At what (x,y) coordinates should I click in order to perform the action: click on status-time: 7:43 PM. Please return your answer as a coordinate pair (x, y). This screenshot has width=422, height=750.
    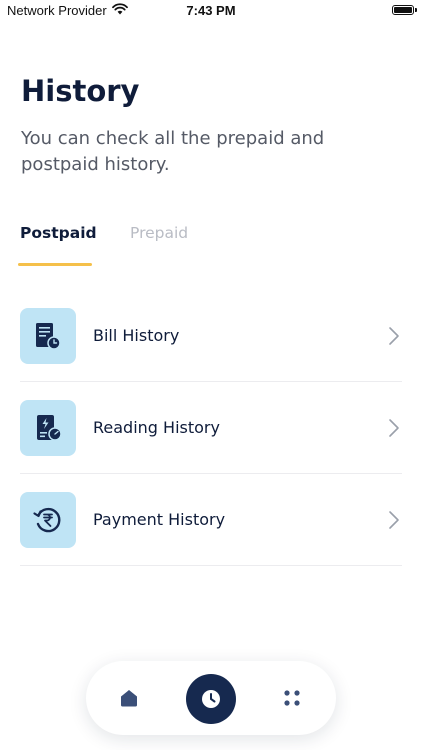
    Looking at the image, I should click on (211, 10).